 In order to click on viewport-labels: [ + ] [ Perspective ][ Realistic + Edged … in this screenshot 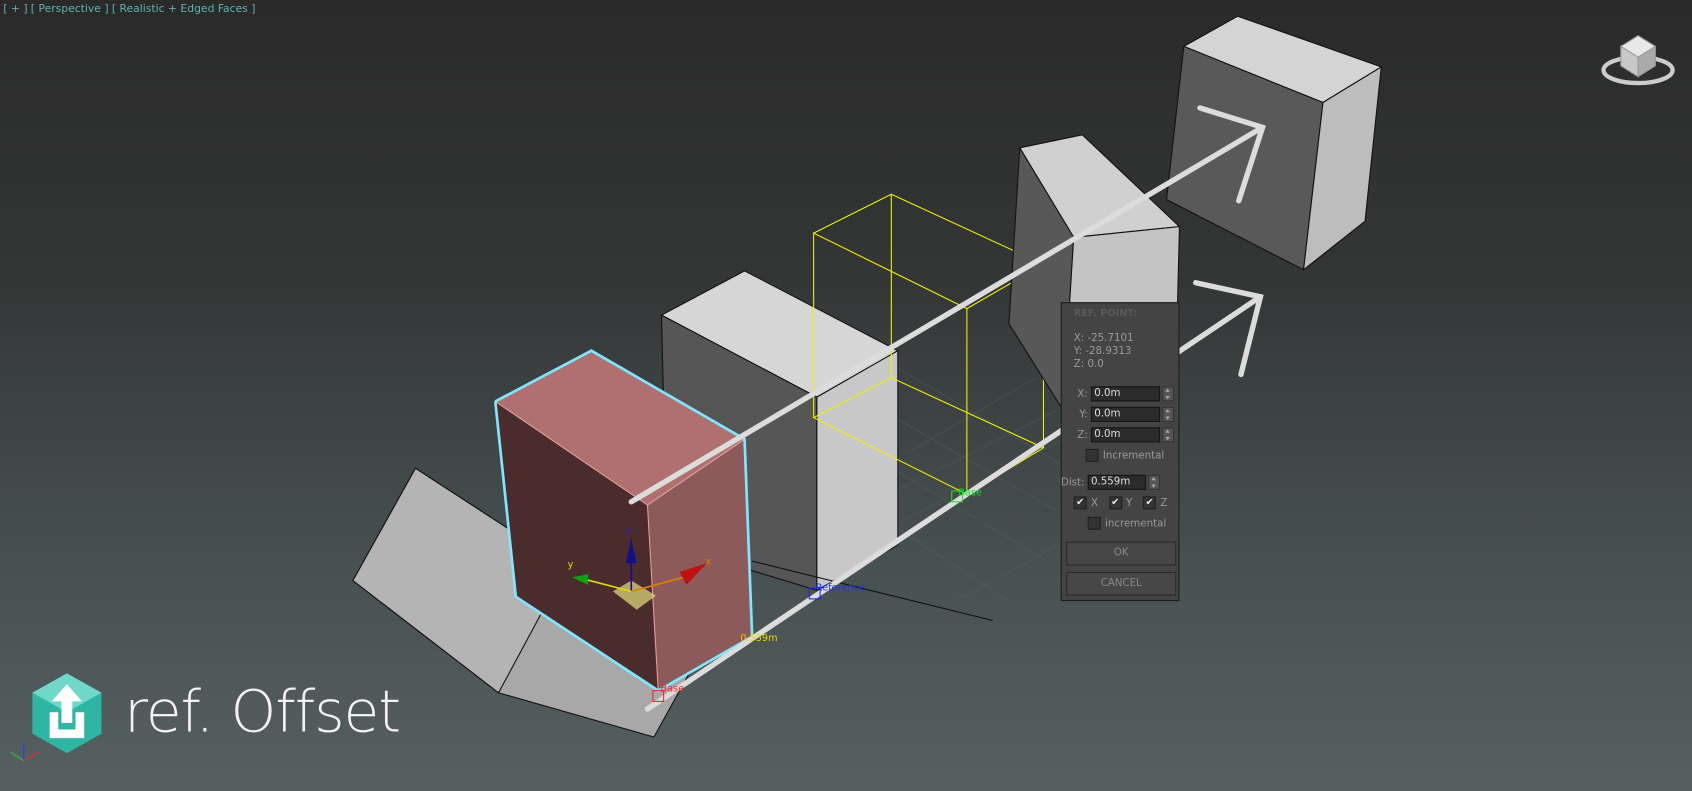, I will do `click(131, 9)`.